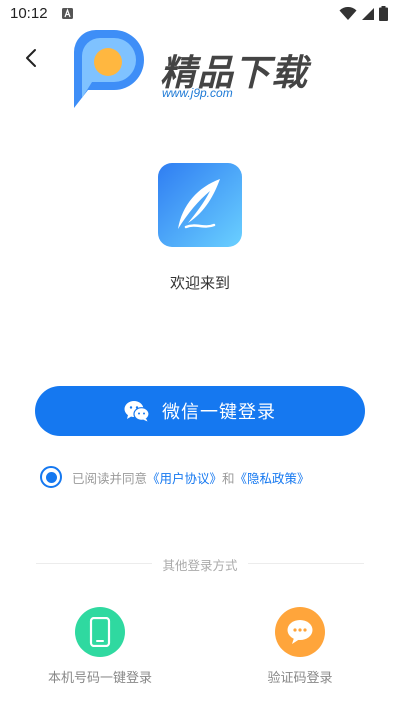  What do you see at coordinates (198, 70) in the screenshot?
I see `watermark: 精品下载 www.j9p.com` at bounding box center [198, 70].